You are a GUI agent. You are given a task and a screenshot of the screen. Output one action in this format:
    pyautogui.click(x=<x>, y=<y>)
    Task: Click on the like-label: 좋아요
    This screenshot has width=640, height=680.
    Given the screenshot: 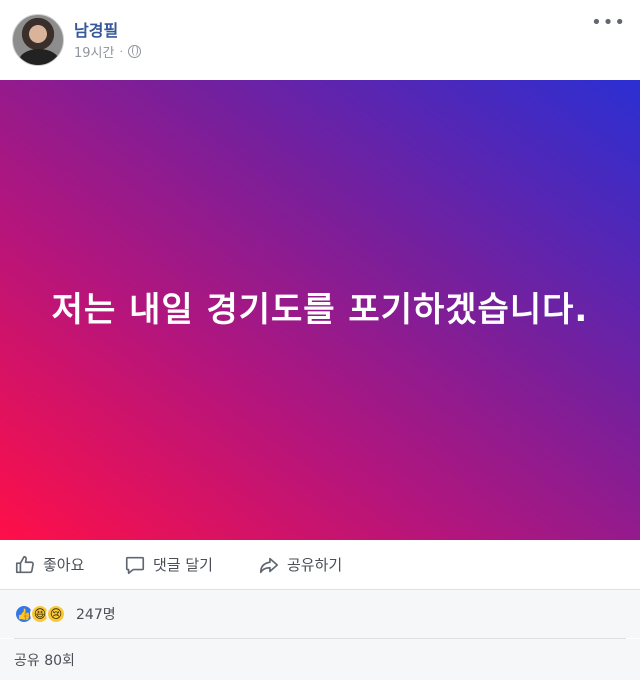 What is the action you would take?
    pyautogui.click(x=64, y=565)
    